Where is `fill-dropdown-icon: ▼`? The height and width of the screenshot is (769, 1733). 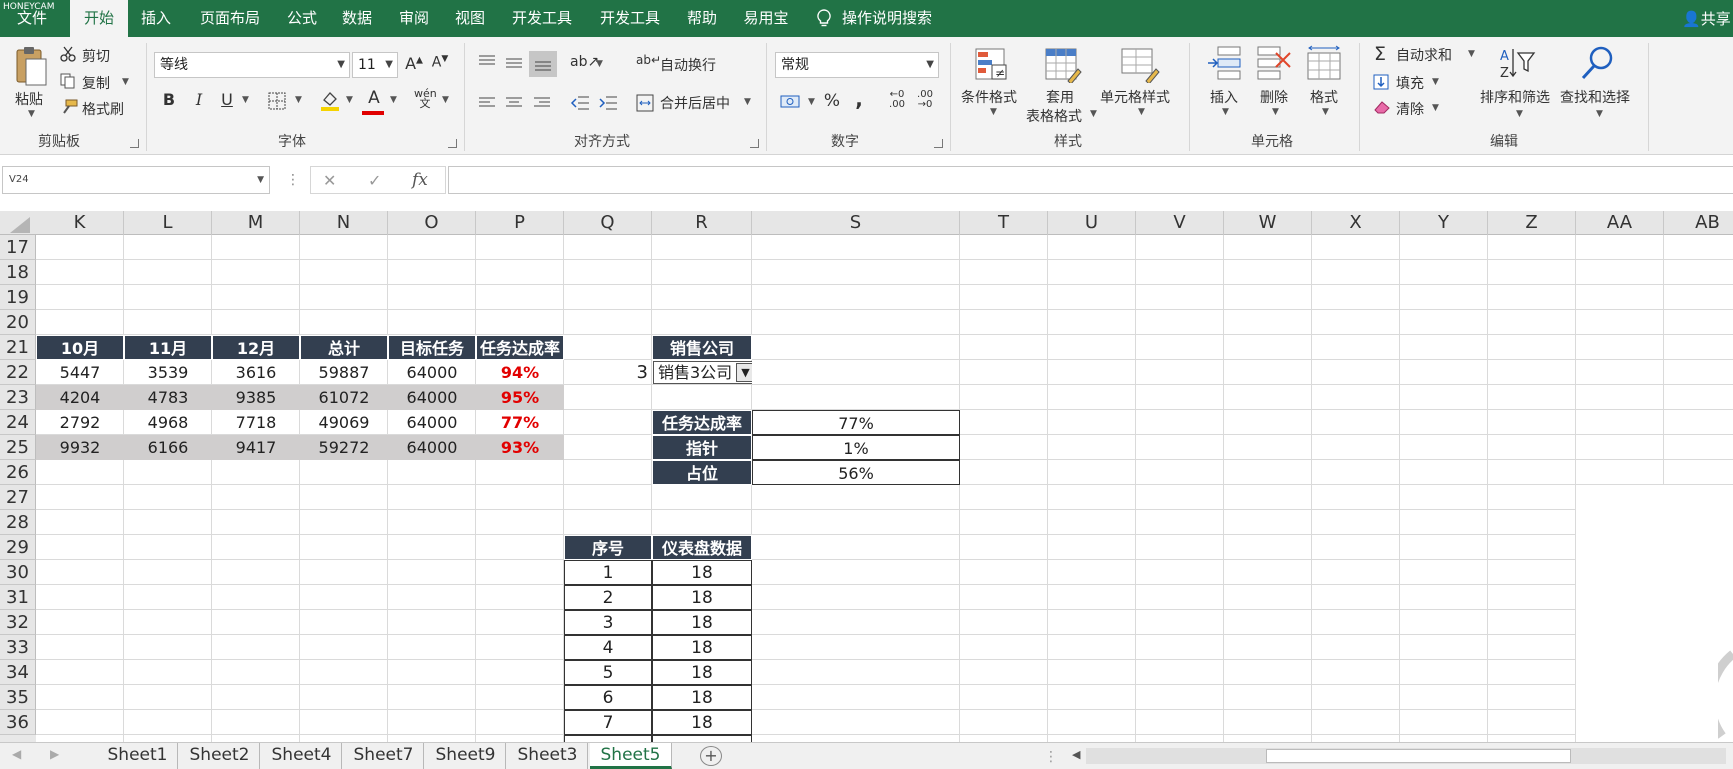 fill-dropdown-icon: ▼ is located at coordinates (1435, 82).